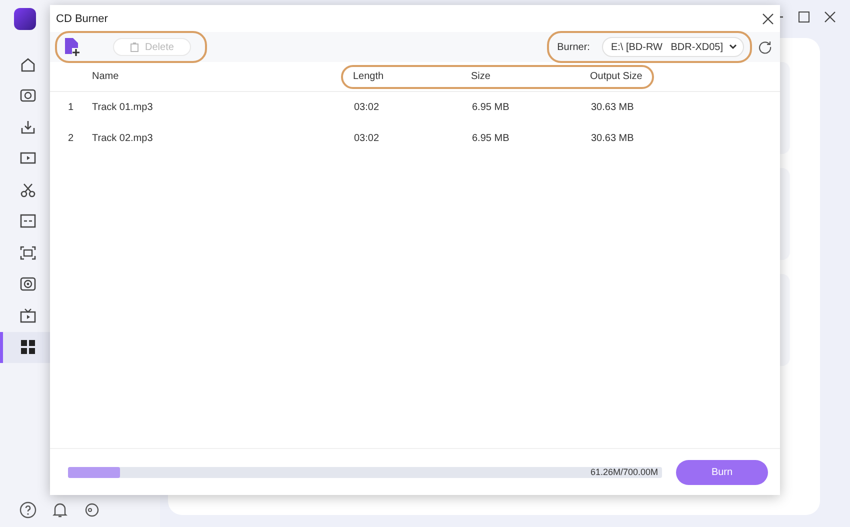  What do you see at coordinates (617, 76) in the screenshot?
I see `column-header: Output Size` at bounding box center [617, 76].